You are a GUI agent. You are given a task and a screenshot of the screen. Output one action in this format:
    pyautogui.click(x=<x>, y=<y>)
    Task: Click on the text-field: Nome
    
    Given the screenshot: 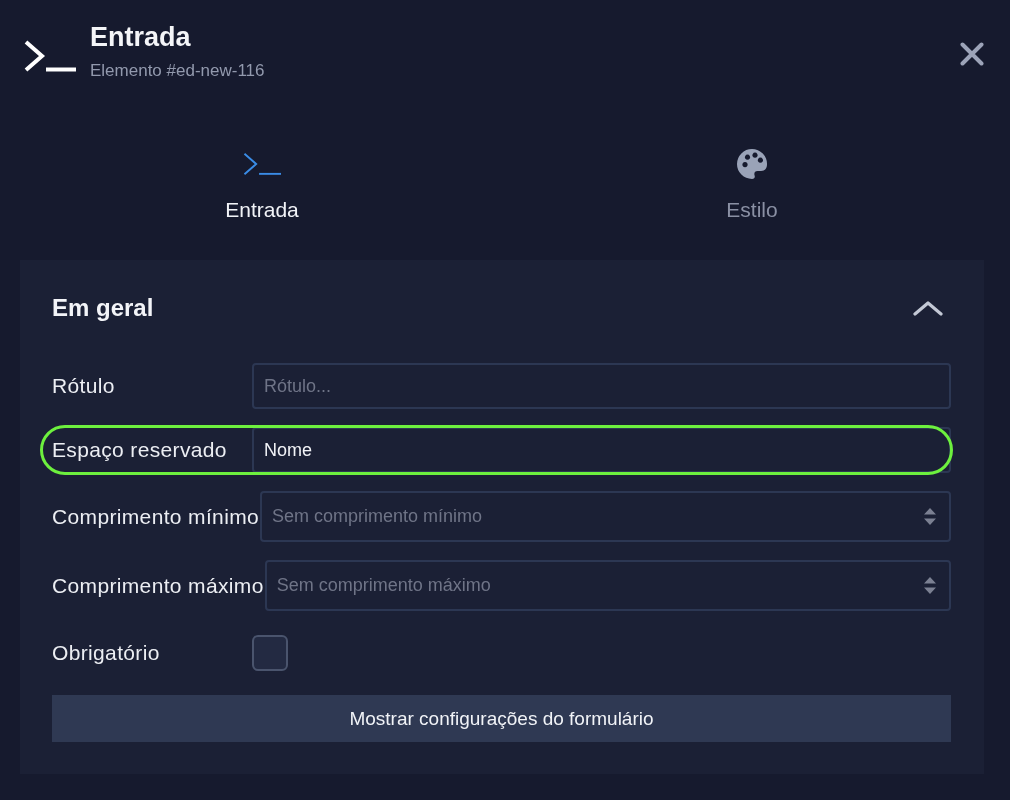 What is the action you would take?
    pyautogui.click(x=601, y=450)
    